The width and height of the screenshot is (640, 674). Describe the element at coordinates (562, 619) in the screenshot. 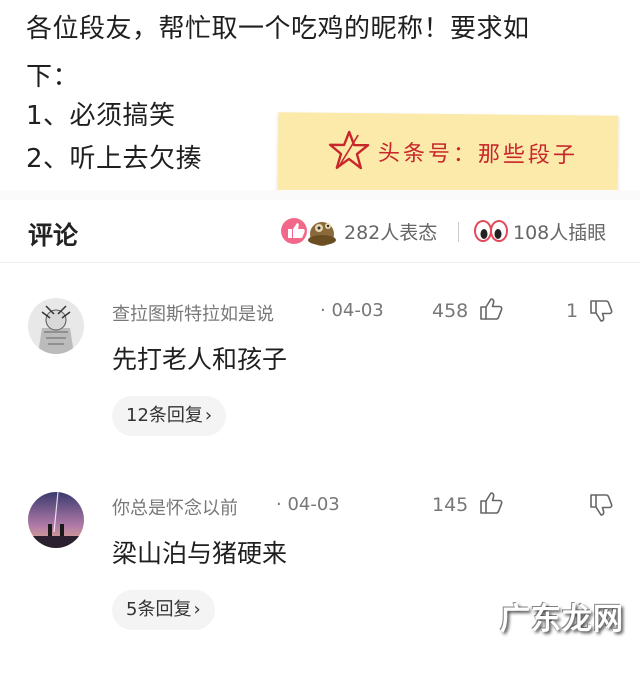

I see `watermark: 广东龙网` at that location.